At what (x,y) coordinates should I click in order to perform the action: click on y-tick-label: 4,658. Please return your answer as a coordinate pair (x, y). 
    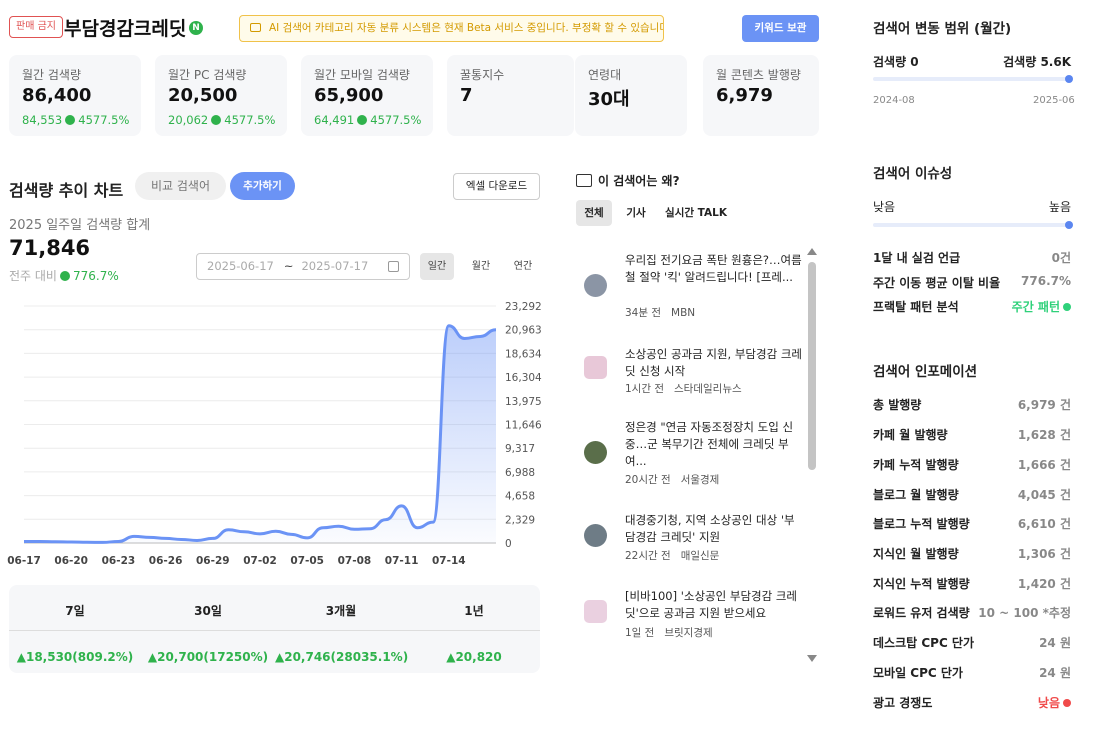
    Looking at the image, I should click on (520, 497).